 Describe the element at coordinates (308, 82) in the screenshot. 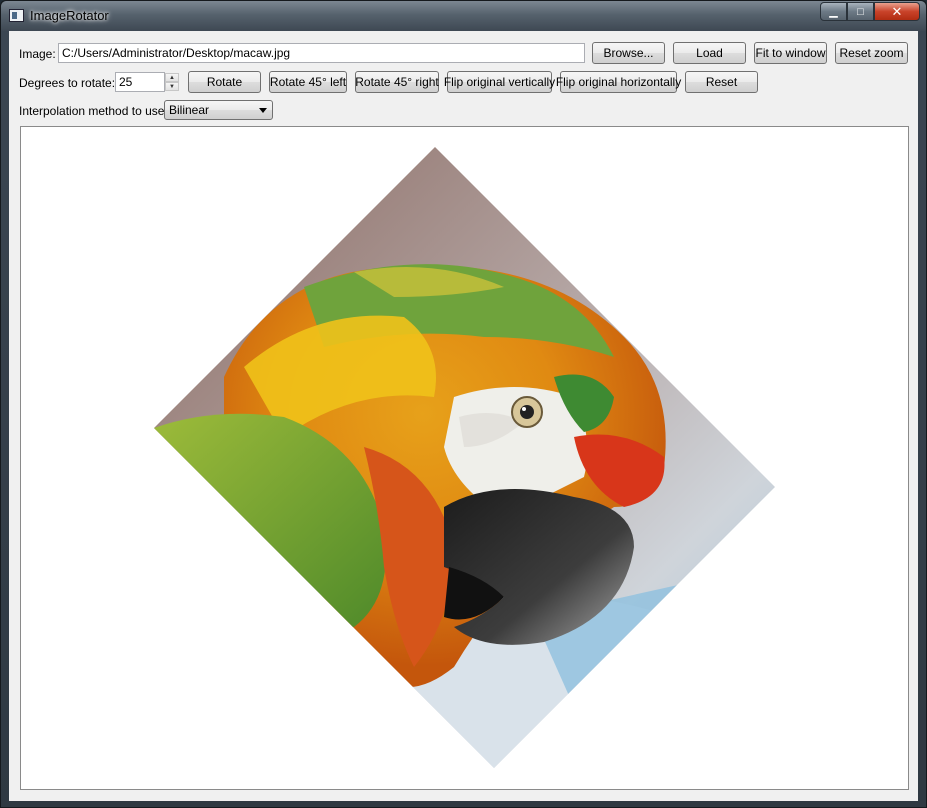

I see `rotate-45-left-button: Rotate 45° left` at that location.